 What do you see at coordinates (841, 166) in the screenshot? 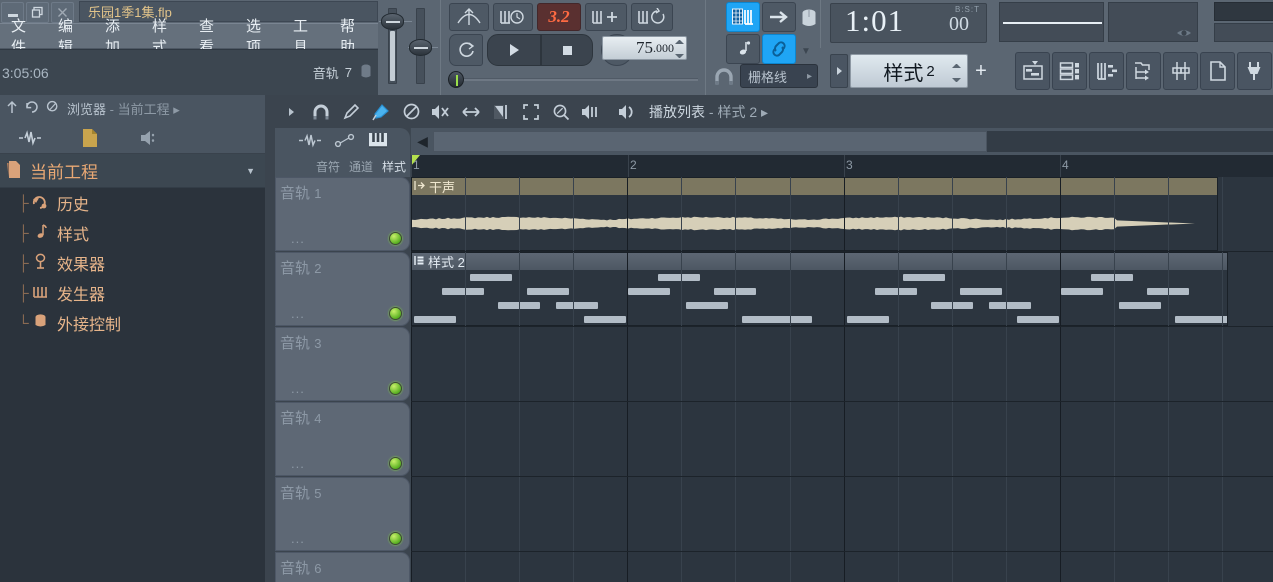
I see `playlist-timeline: 1 2 3 4` at bounding box center [841, 166].